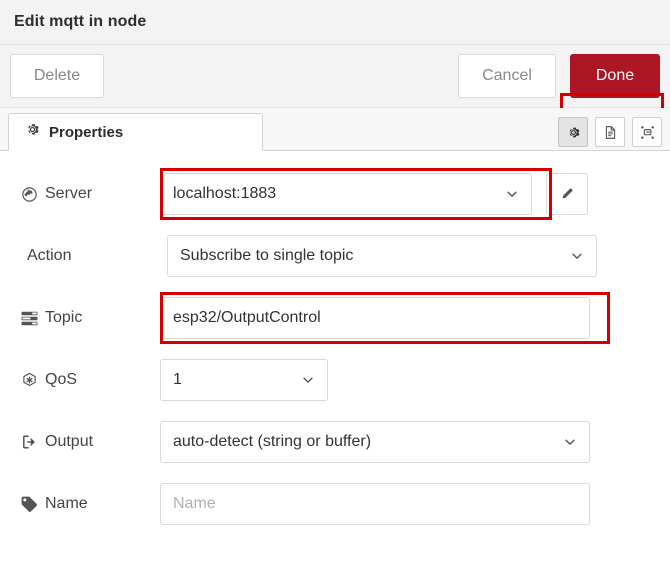  What do you see at coordinates (86, 132) in the screenshot?
I see `tab-properties-label: Properties` at bounding box center [86, 132].